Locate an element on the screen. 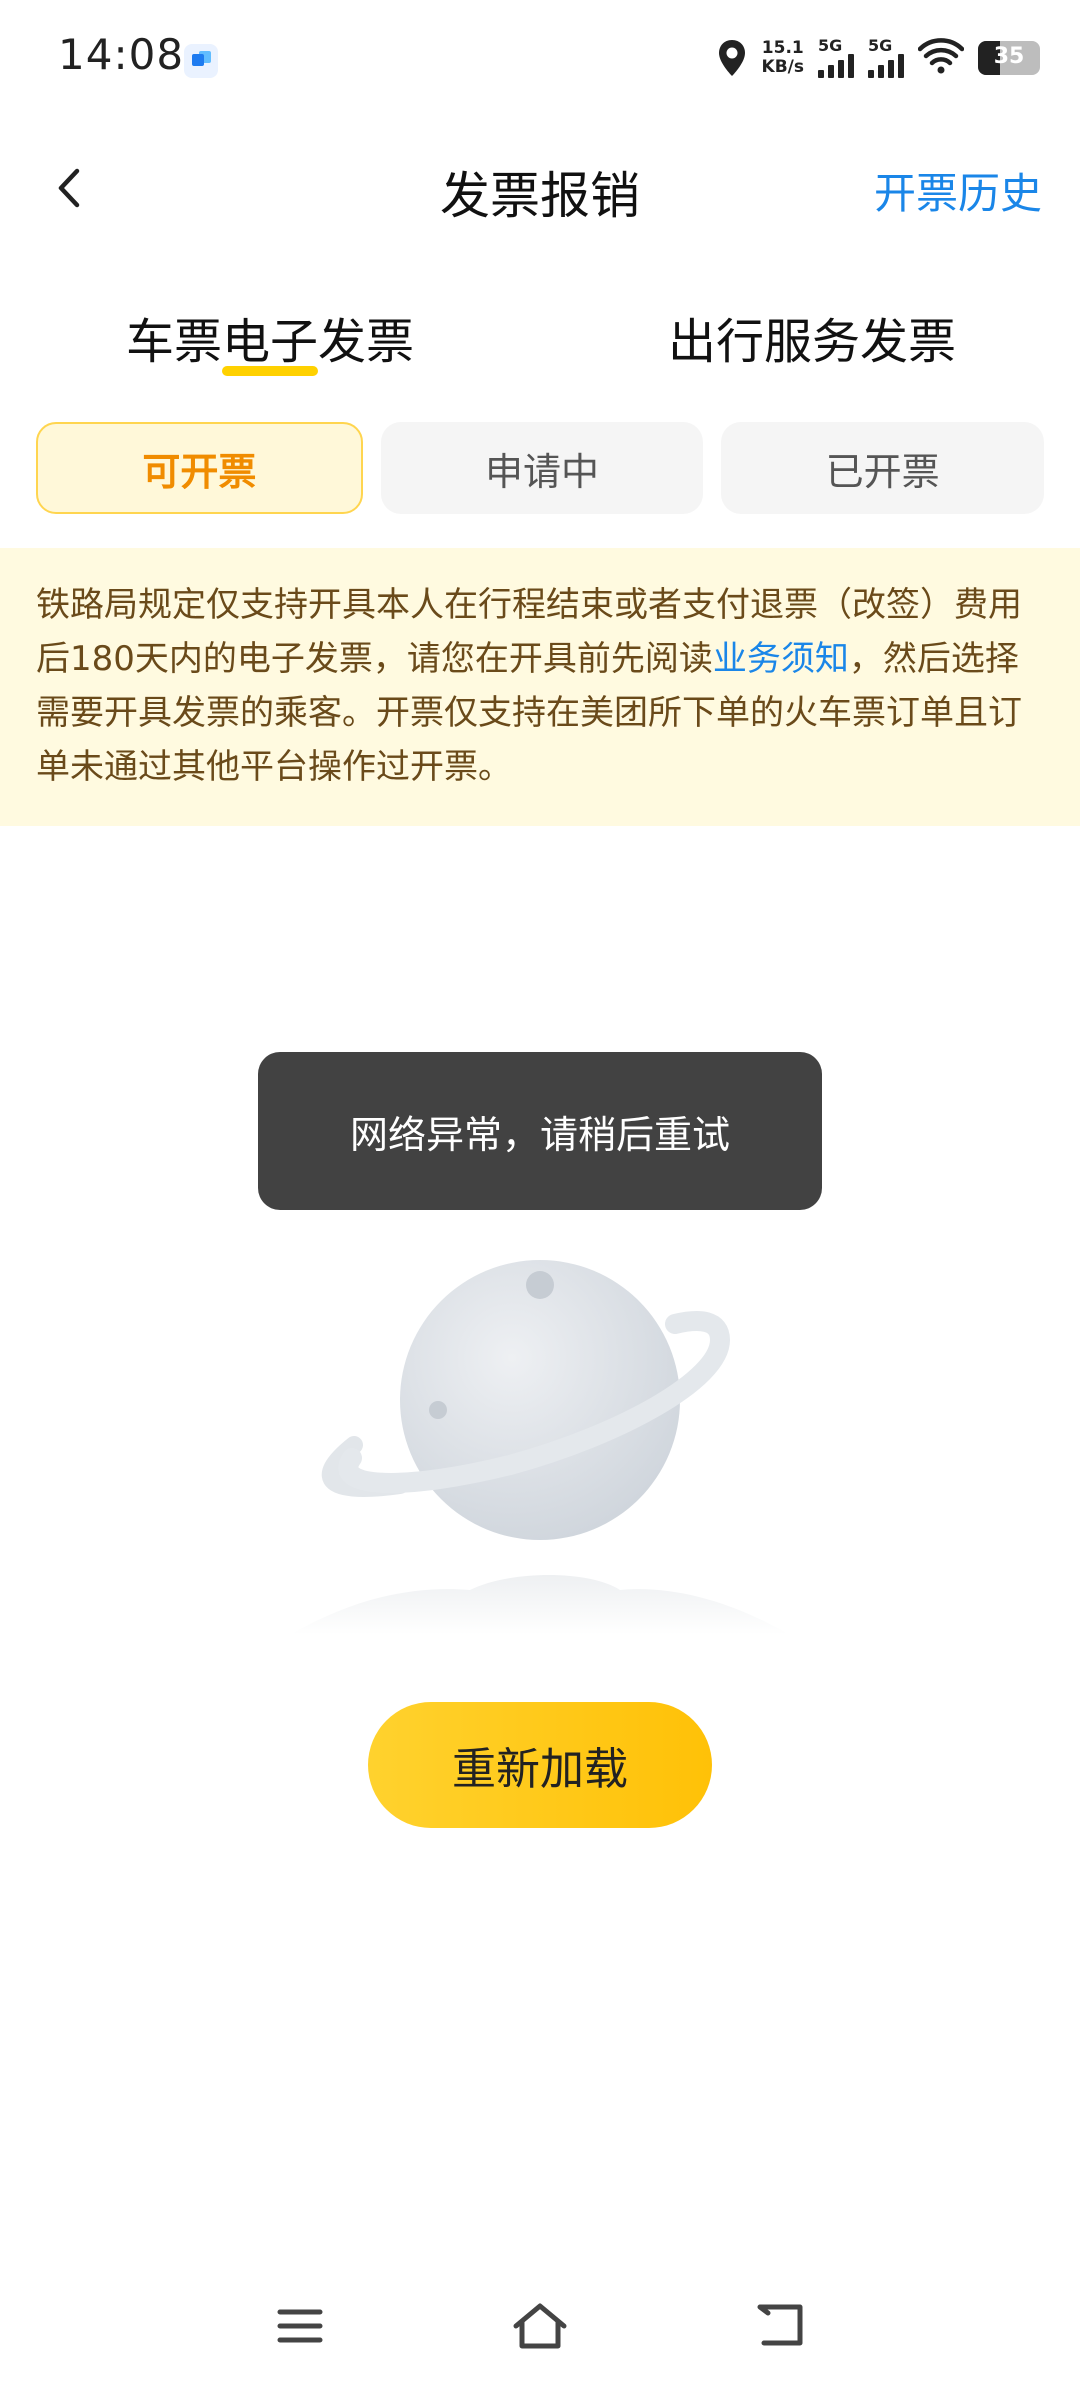 The image size is (1080, 2388). back-icon is located at coordinates (780, 2325).